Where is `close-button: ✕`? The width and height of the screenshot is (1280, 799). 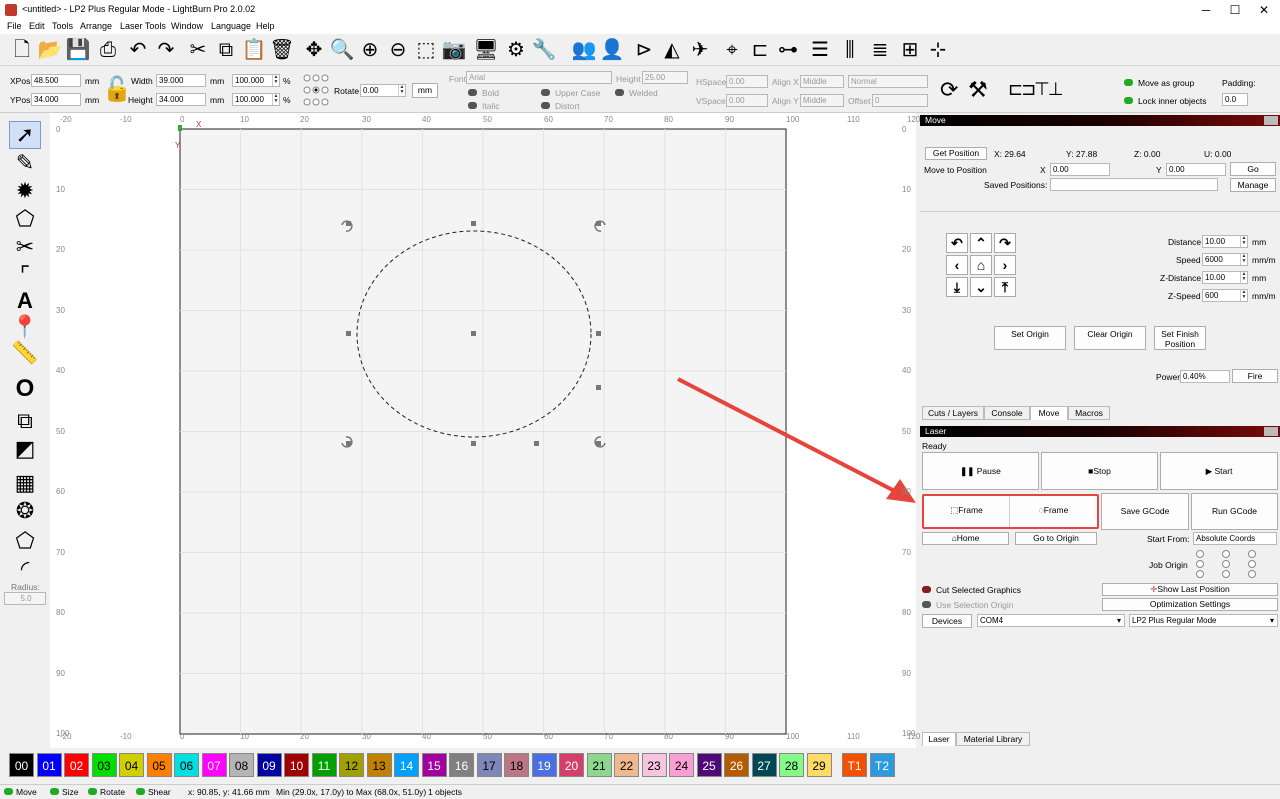
close-button: ✕ is located at coordinates (1264, 10).